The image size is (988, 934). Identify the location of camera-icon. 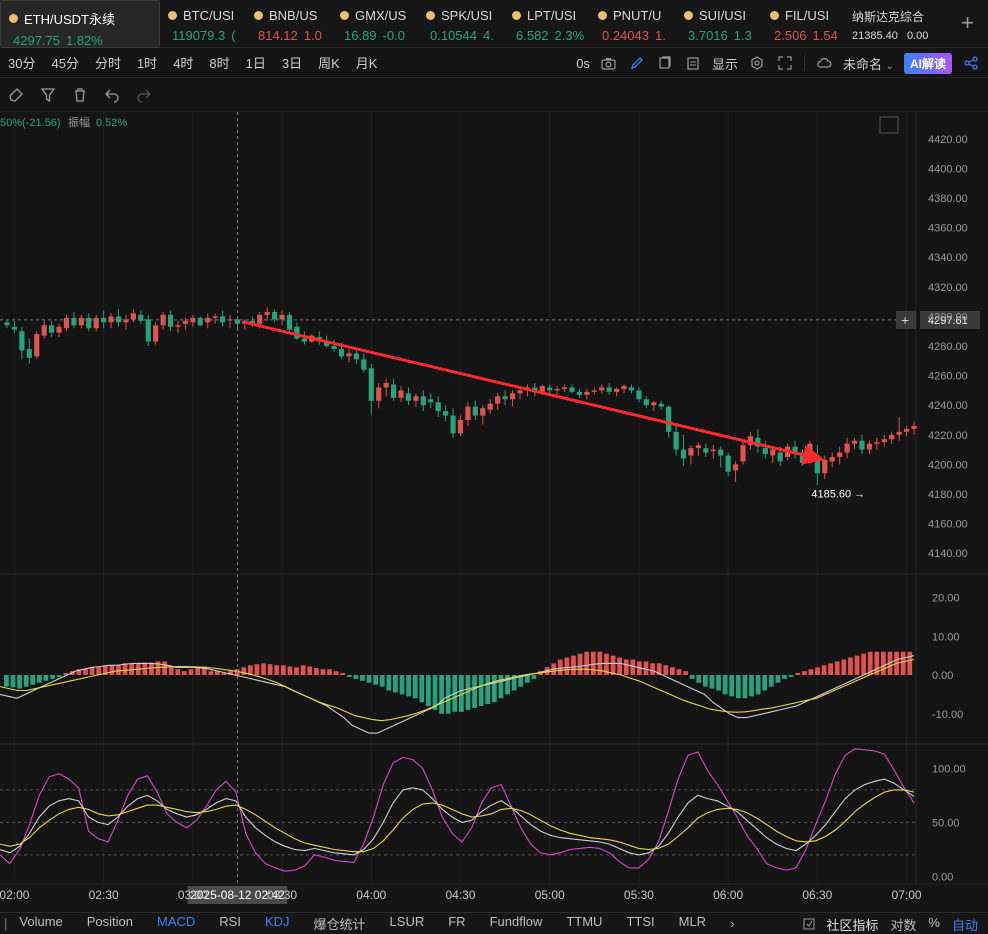
(609, 63).